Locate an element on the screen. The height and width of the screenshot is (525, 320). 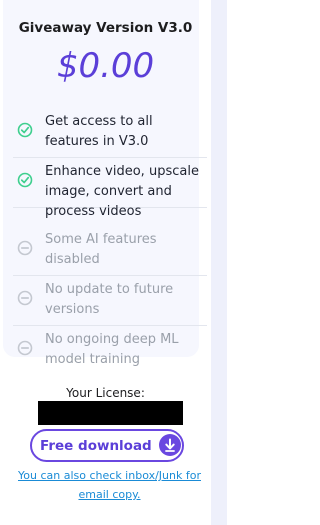
feature-text: Some AI features disabled is located at coordinates (101, 249).